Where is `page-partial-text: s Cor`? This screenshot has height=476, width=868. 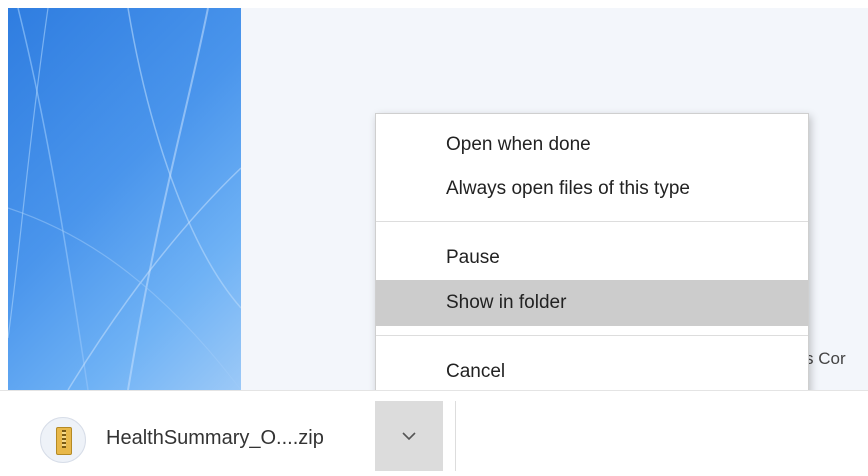 page-partial-text: s Cor is located at coordinates (825, 358).